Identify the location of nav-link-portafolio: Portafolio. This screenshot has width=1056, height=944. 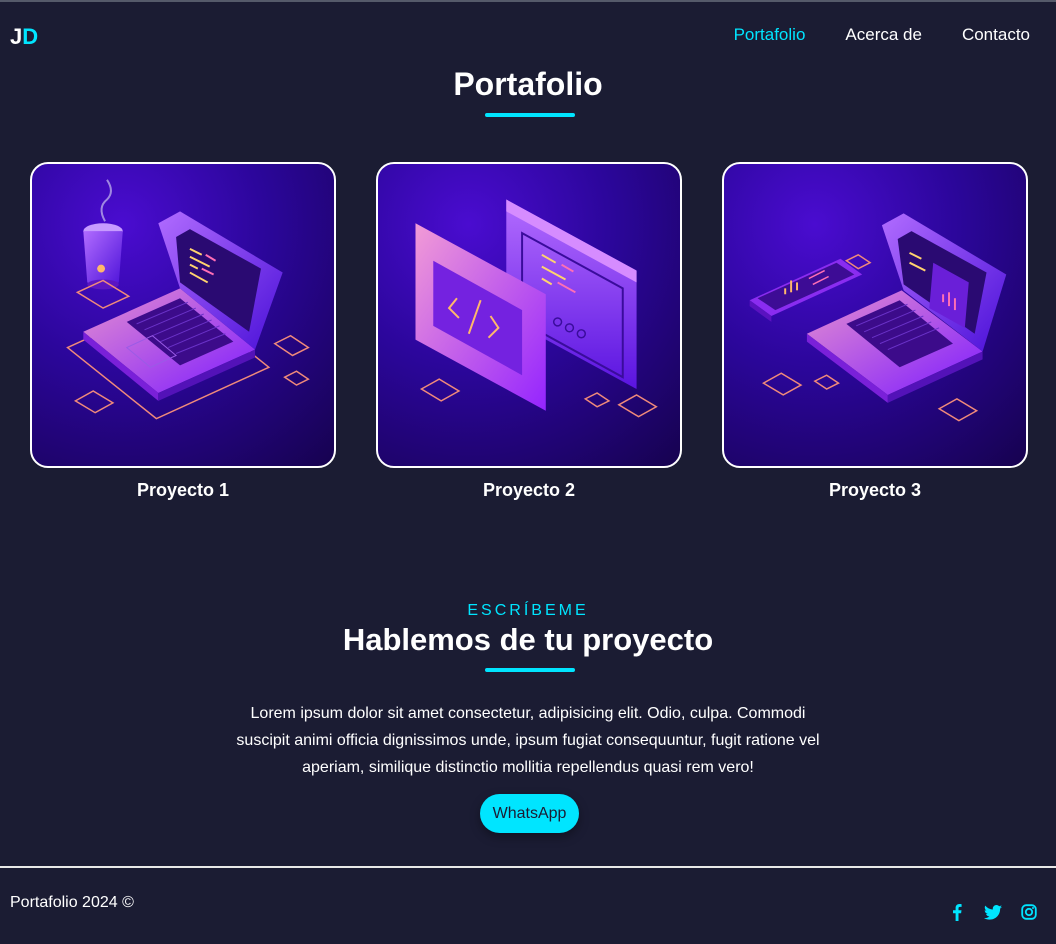
(770, 35).